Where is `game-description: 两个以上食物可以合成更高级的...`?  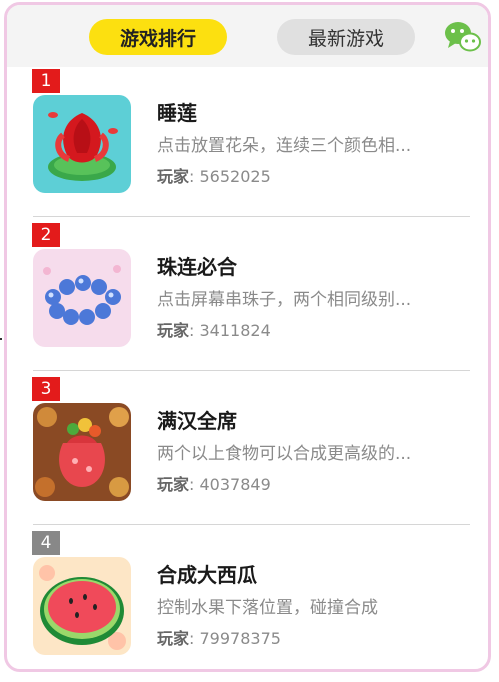 game-description: 两个以上食物可以合成更高级的... is located at coordinates (284, 454).